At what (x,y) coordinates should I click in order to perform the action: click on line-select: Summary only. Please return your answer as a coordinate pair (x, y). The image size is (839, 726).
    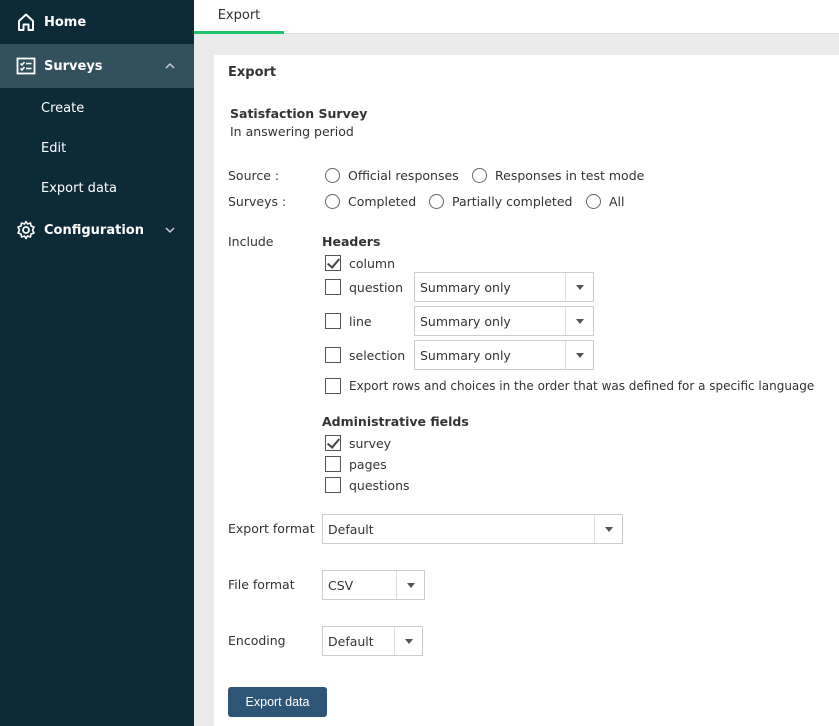
    Looking at the image, I should click on (504, 321).